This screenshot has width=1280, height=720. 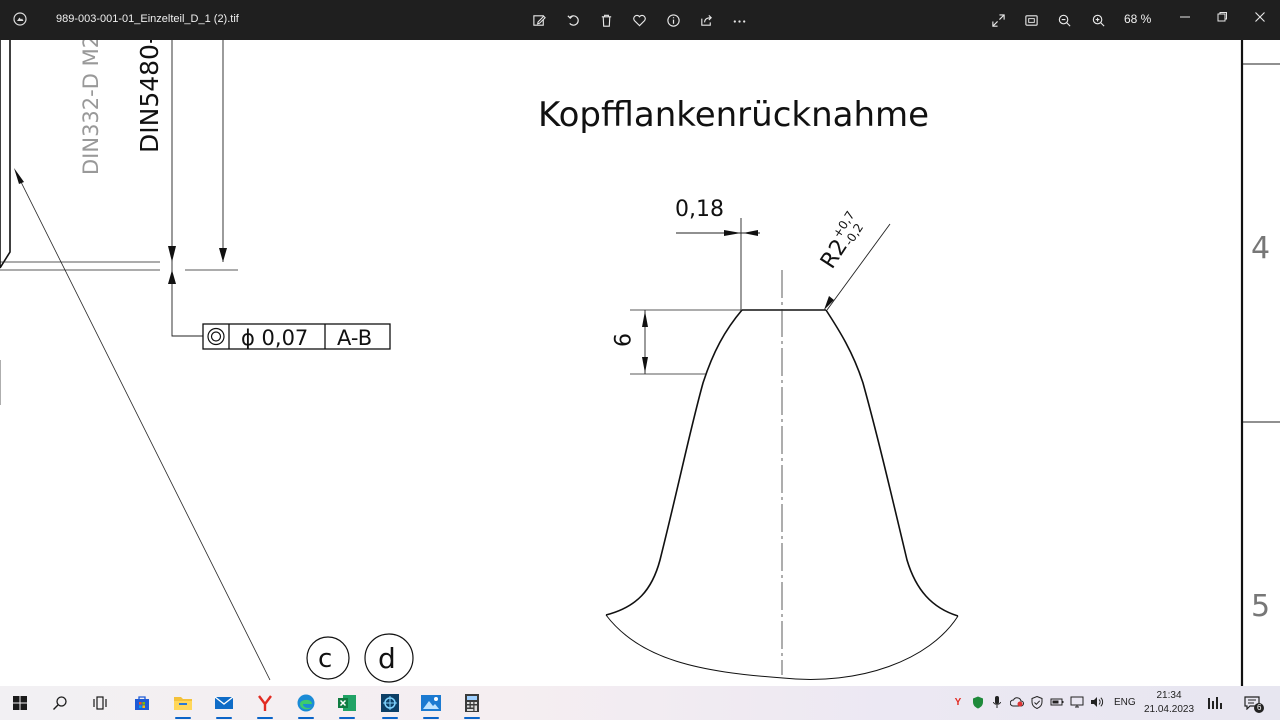 What do you see at coordinates (142, 703) in the screenshot?
I see `store-icon` at bounding box center [142, 703].